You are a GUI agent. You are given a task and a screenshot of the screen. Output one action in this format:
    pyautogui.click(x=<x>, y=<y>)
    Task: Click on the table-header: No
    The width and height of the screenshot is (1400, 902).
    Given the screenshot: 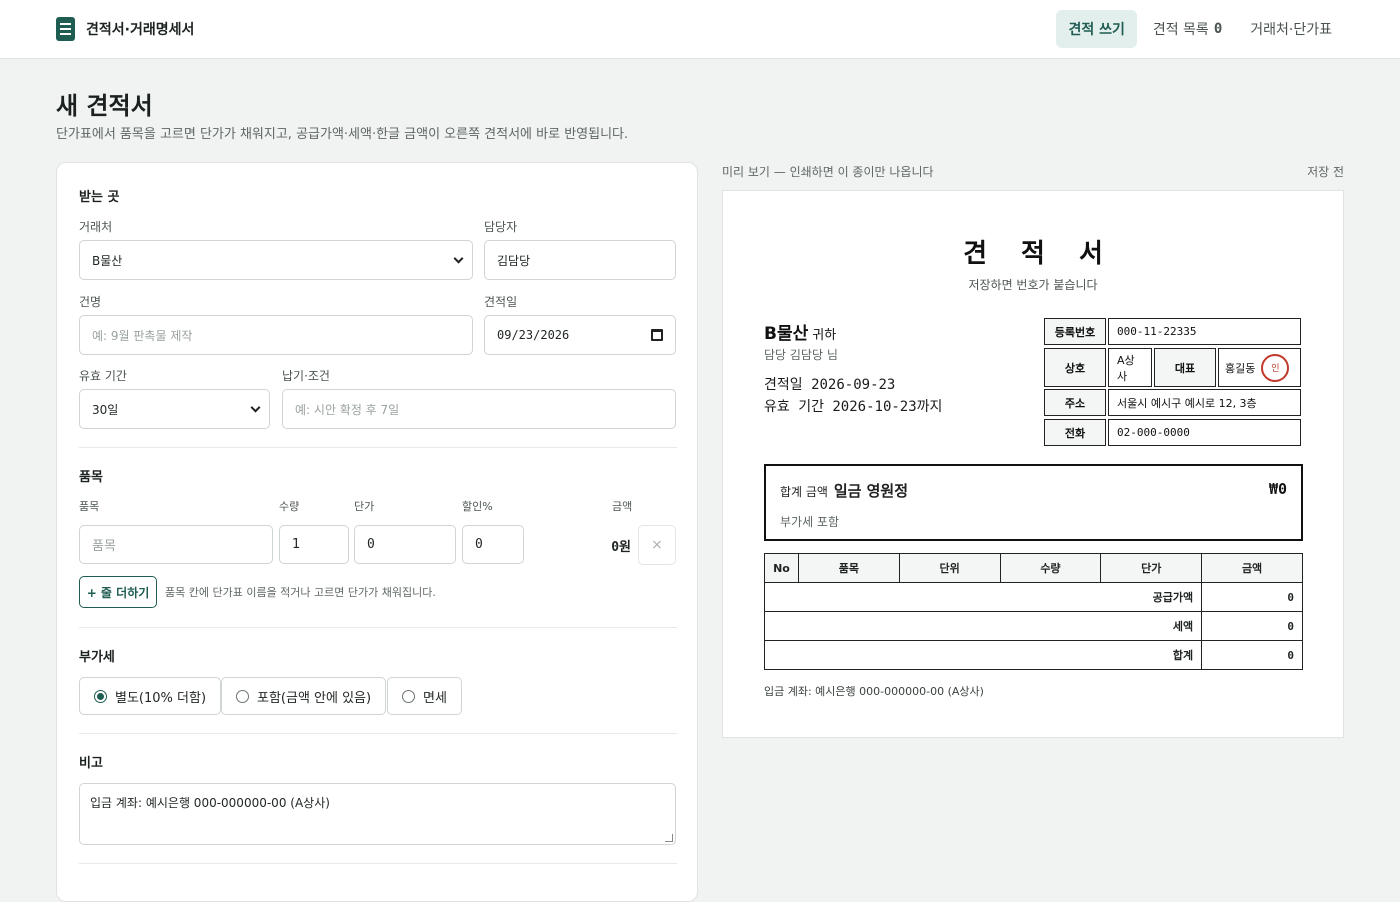 What is the action you would take?
    pyautogui.click(x=781, y=568)
    